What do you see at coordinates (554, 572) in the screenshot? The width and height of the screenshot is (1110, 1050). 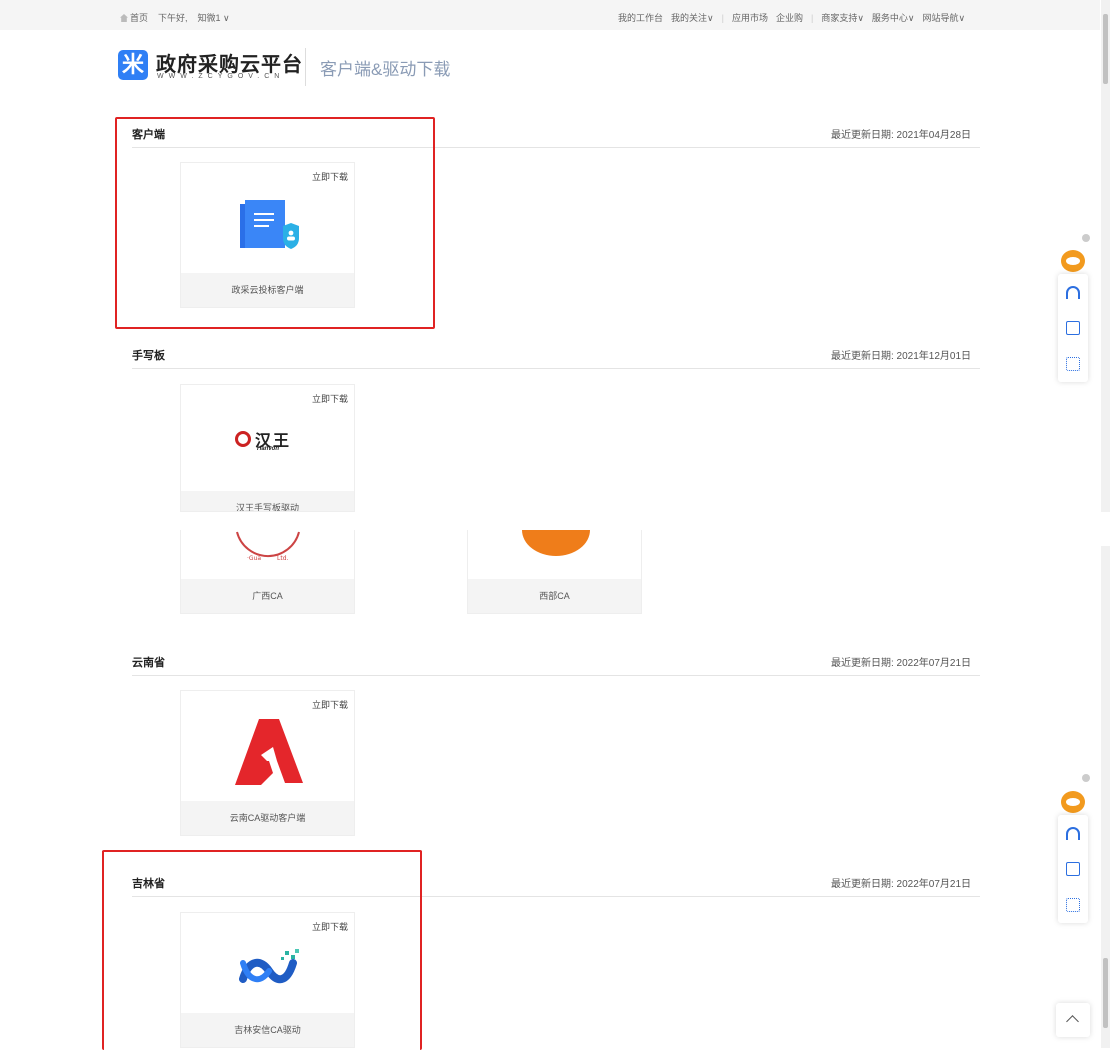 I see `download-card-xibu: 西部CA` at bounding box center [554, 572].